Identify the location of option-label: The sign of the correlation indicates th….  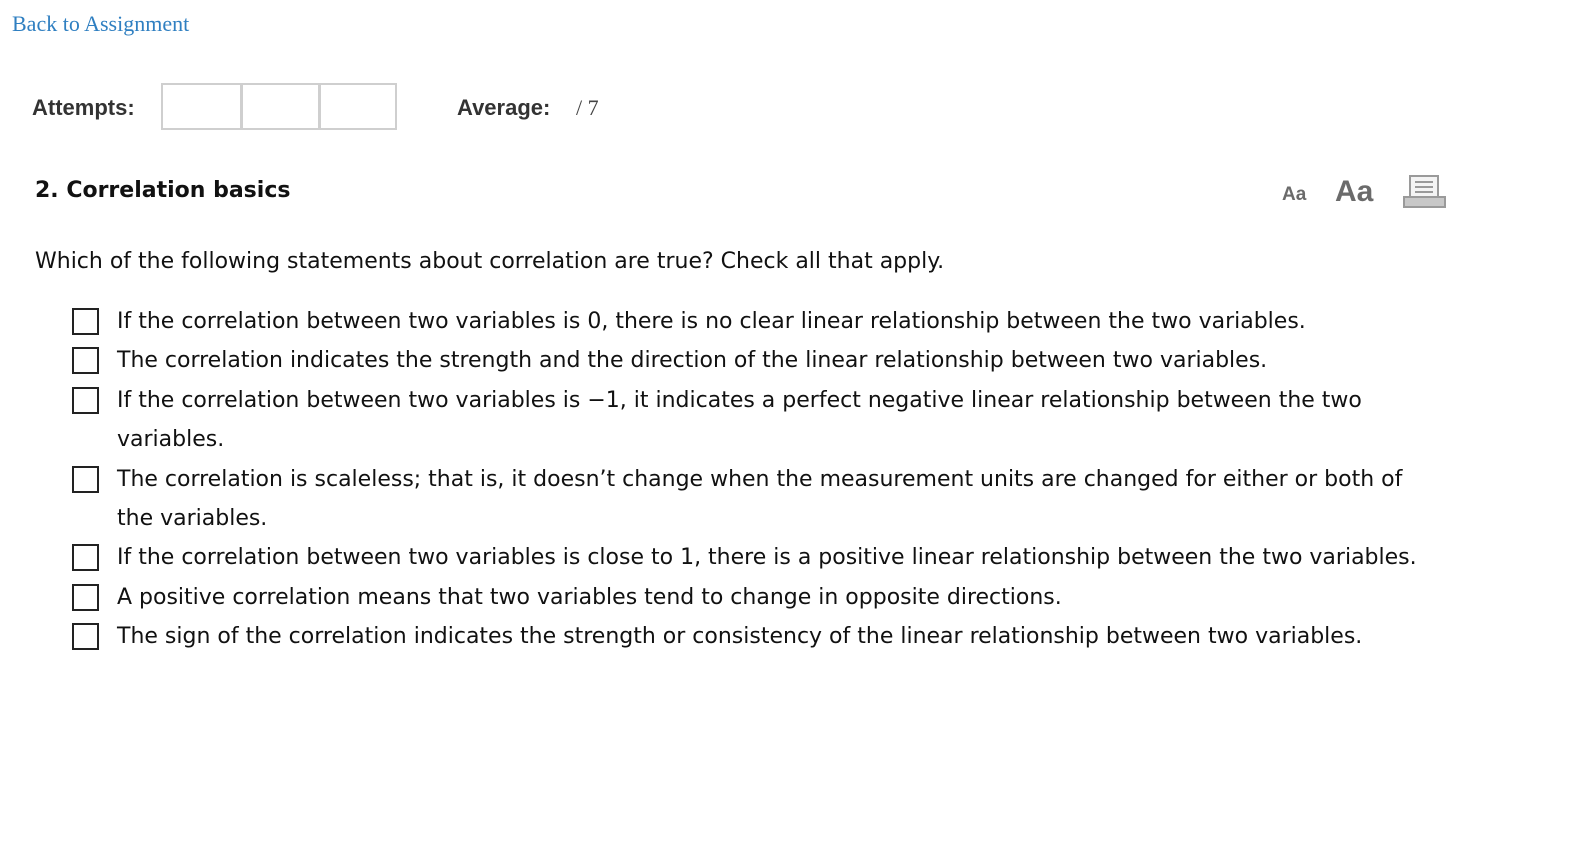
(740, 637).